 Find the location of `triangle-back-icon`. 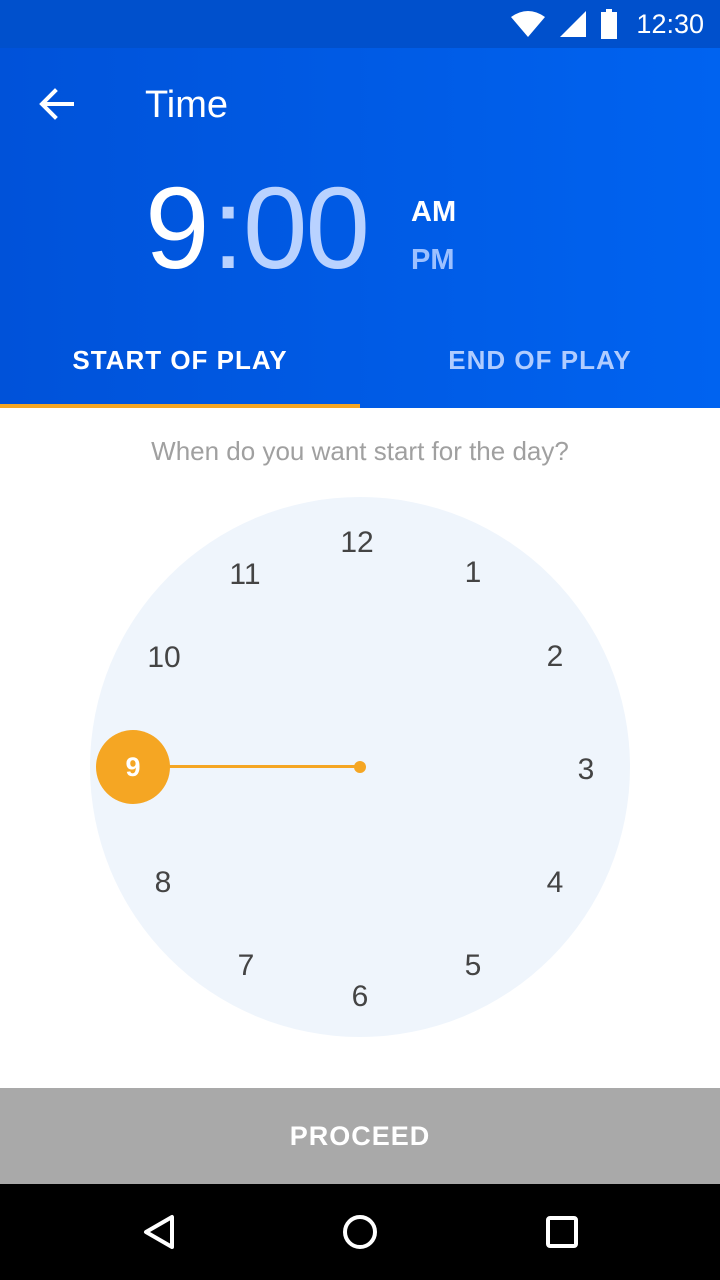

triangle-back-icon is located at coordinates (159, 1232).